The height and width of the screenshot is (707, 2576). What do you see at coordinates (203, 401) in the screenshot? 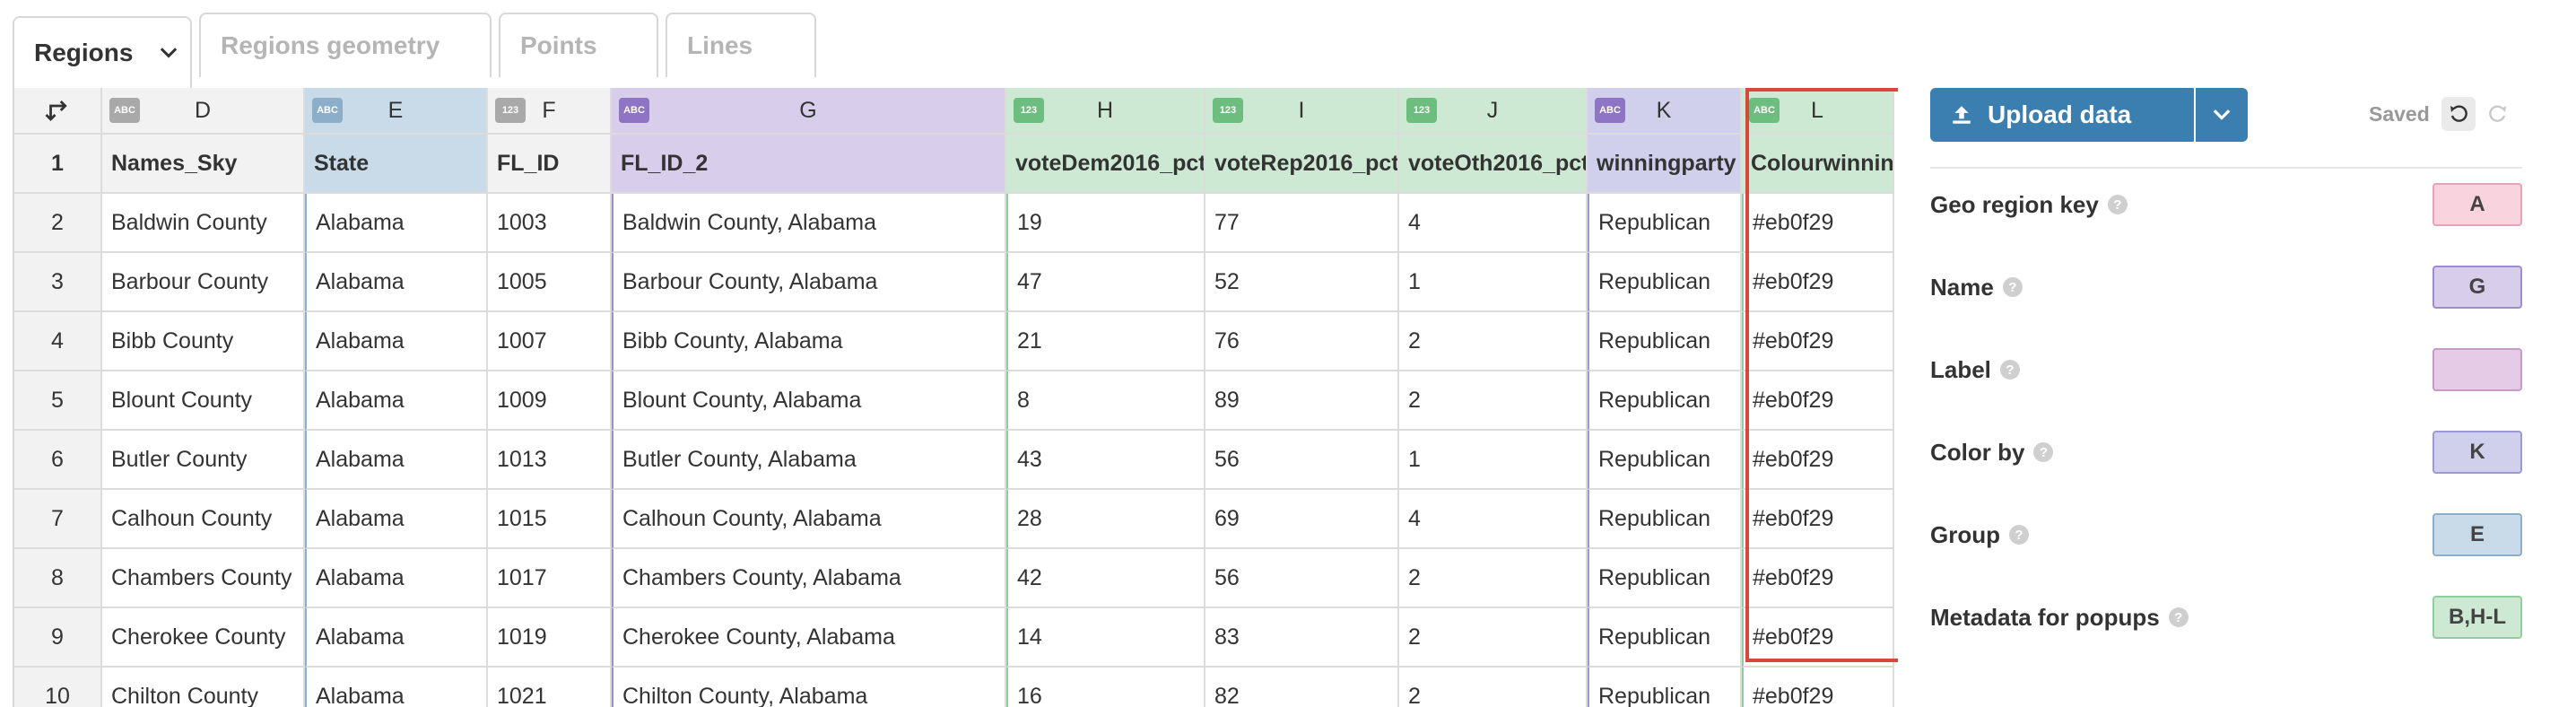
I see `table-cell: Blount County` at bounding box center [203, 401].